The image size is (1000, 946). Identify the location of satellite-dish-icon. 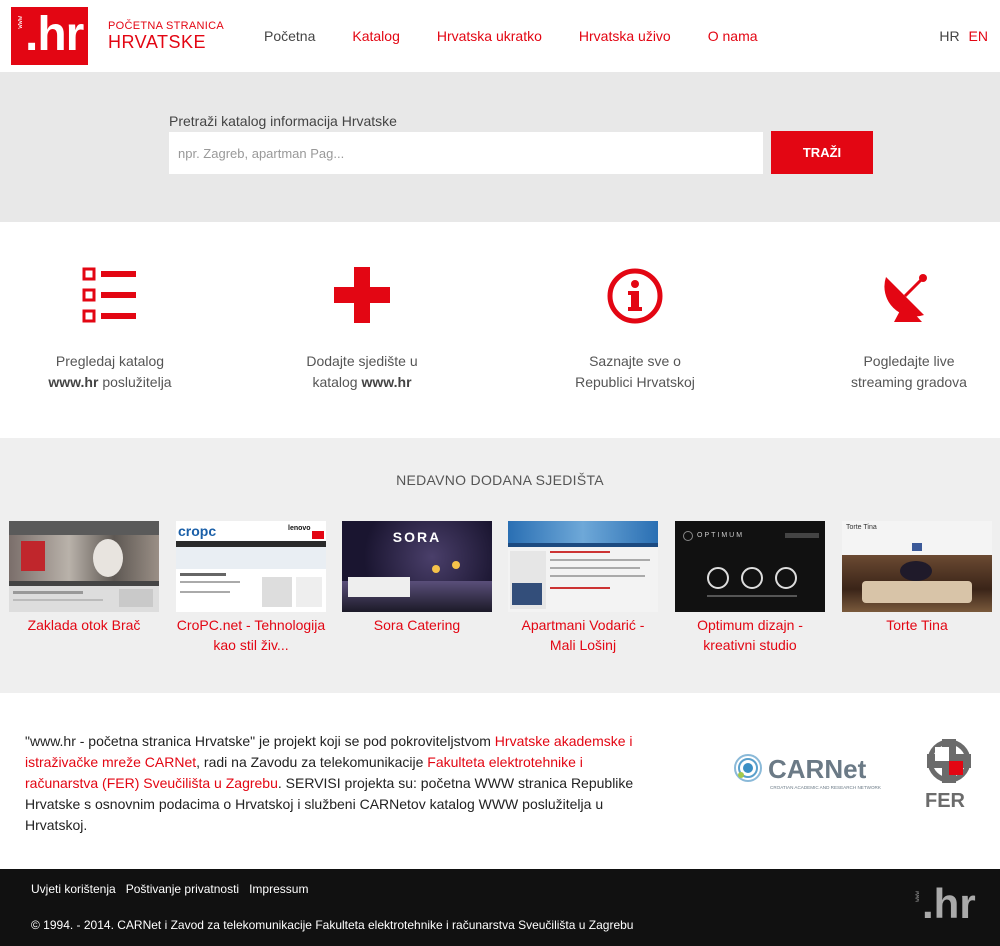
(899, 302).